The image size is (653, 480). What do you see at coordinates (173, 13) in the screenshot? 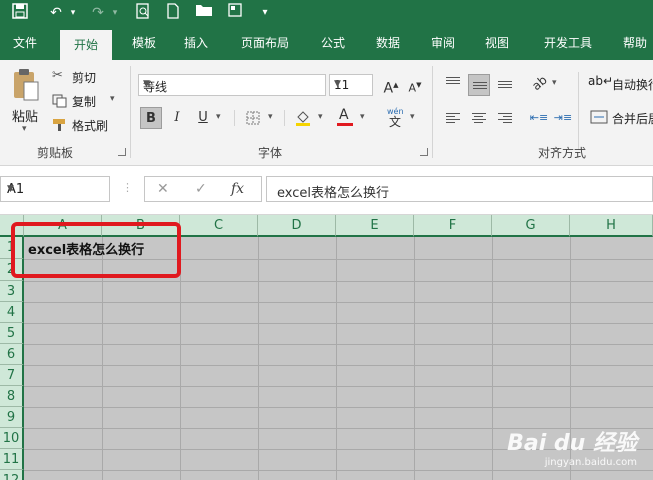
I see `new-file-icon` at bounding box center [173, 13].